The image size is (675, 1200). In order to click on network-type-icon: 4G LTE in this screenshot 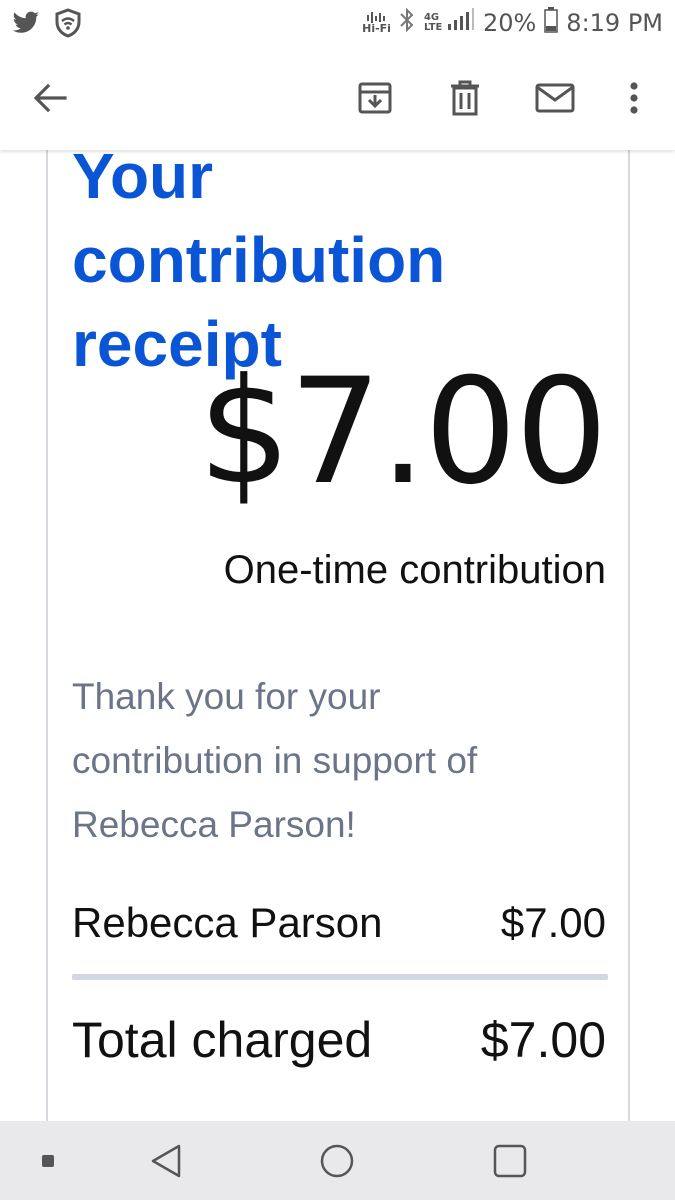, I will do `click(433, 22)`.